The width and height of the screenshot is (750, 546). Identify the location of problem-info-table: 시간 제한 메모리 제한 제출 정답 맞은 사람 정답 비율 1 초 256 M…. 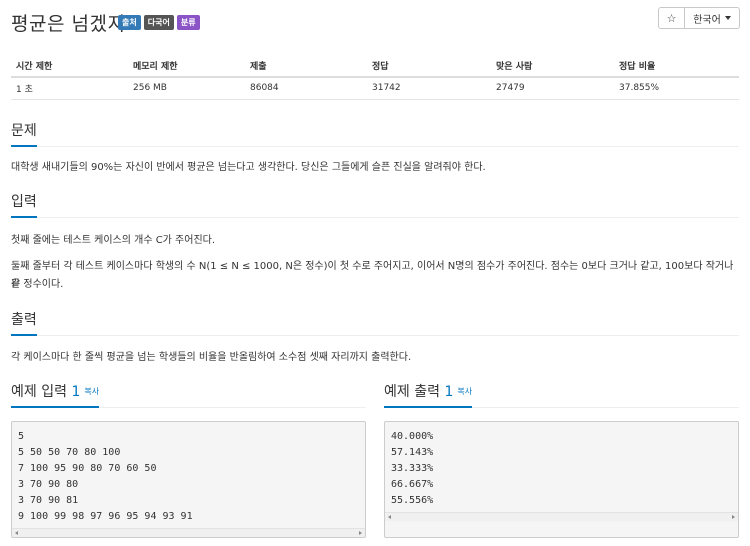
(375, 77).